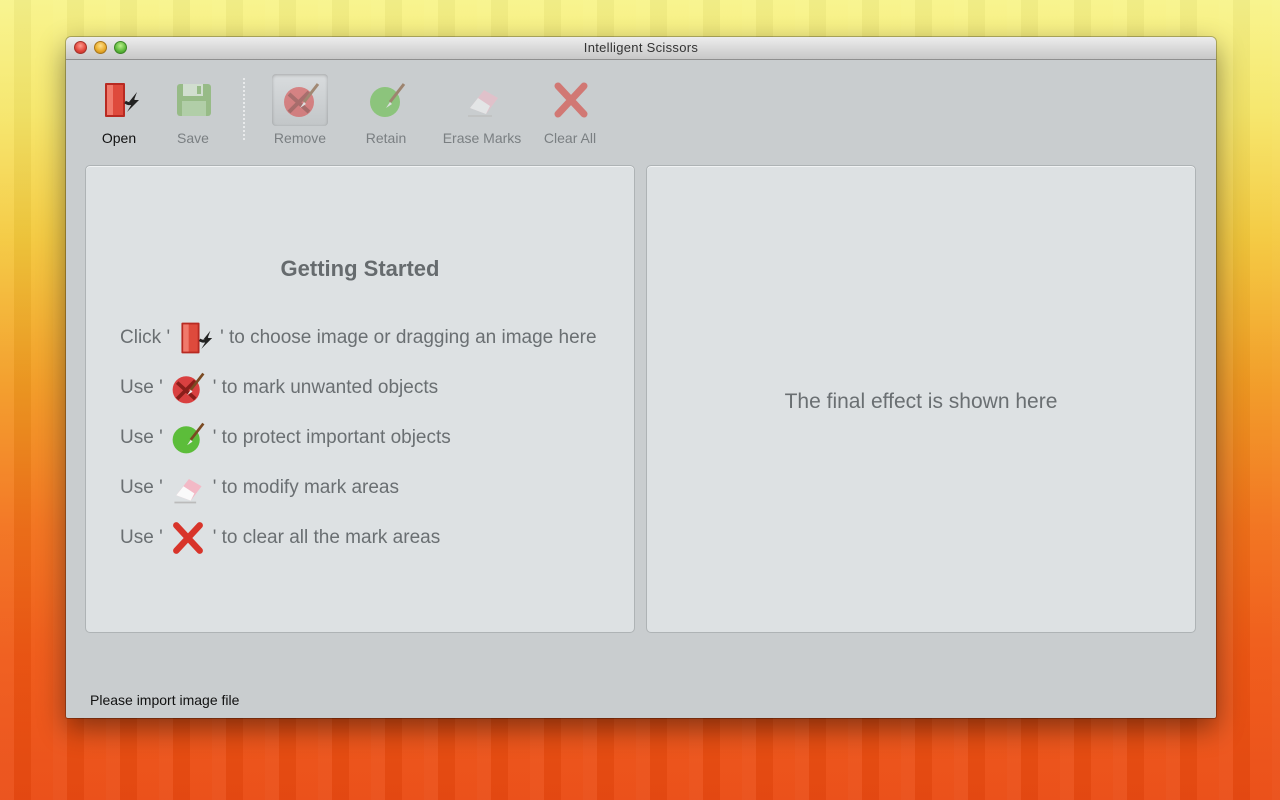  Describe the element at coordinates (326, 537) in the screenshot. I see `instruction-post: ' to clear all the mark areas` at that location.